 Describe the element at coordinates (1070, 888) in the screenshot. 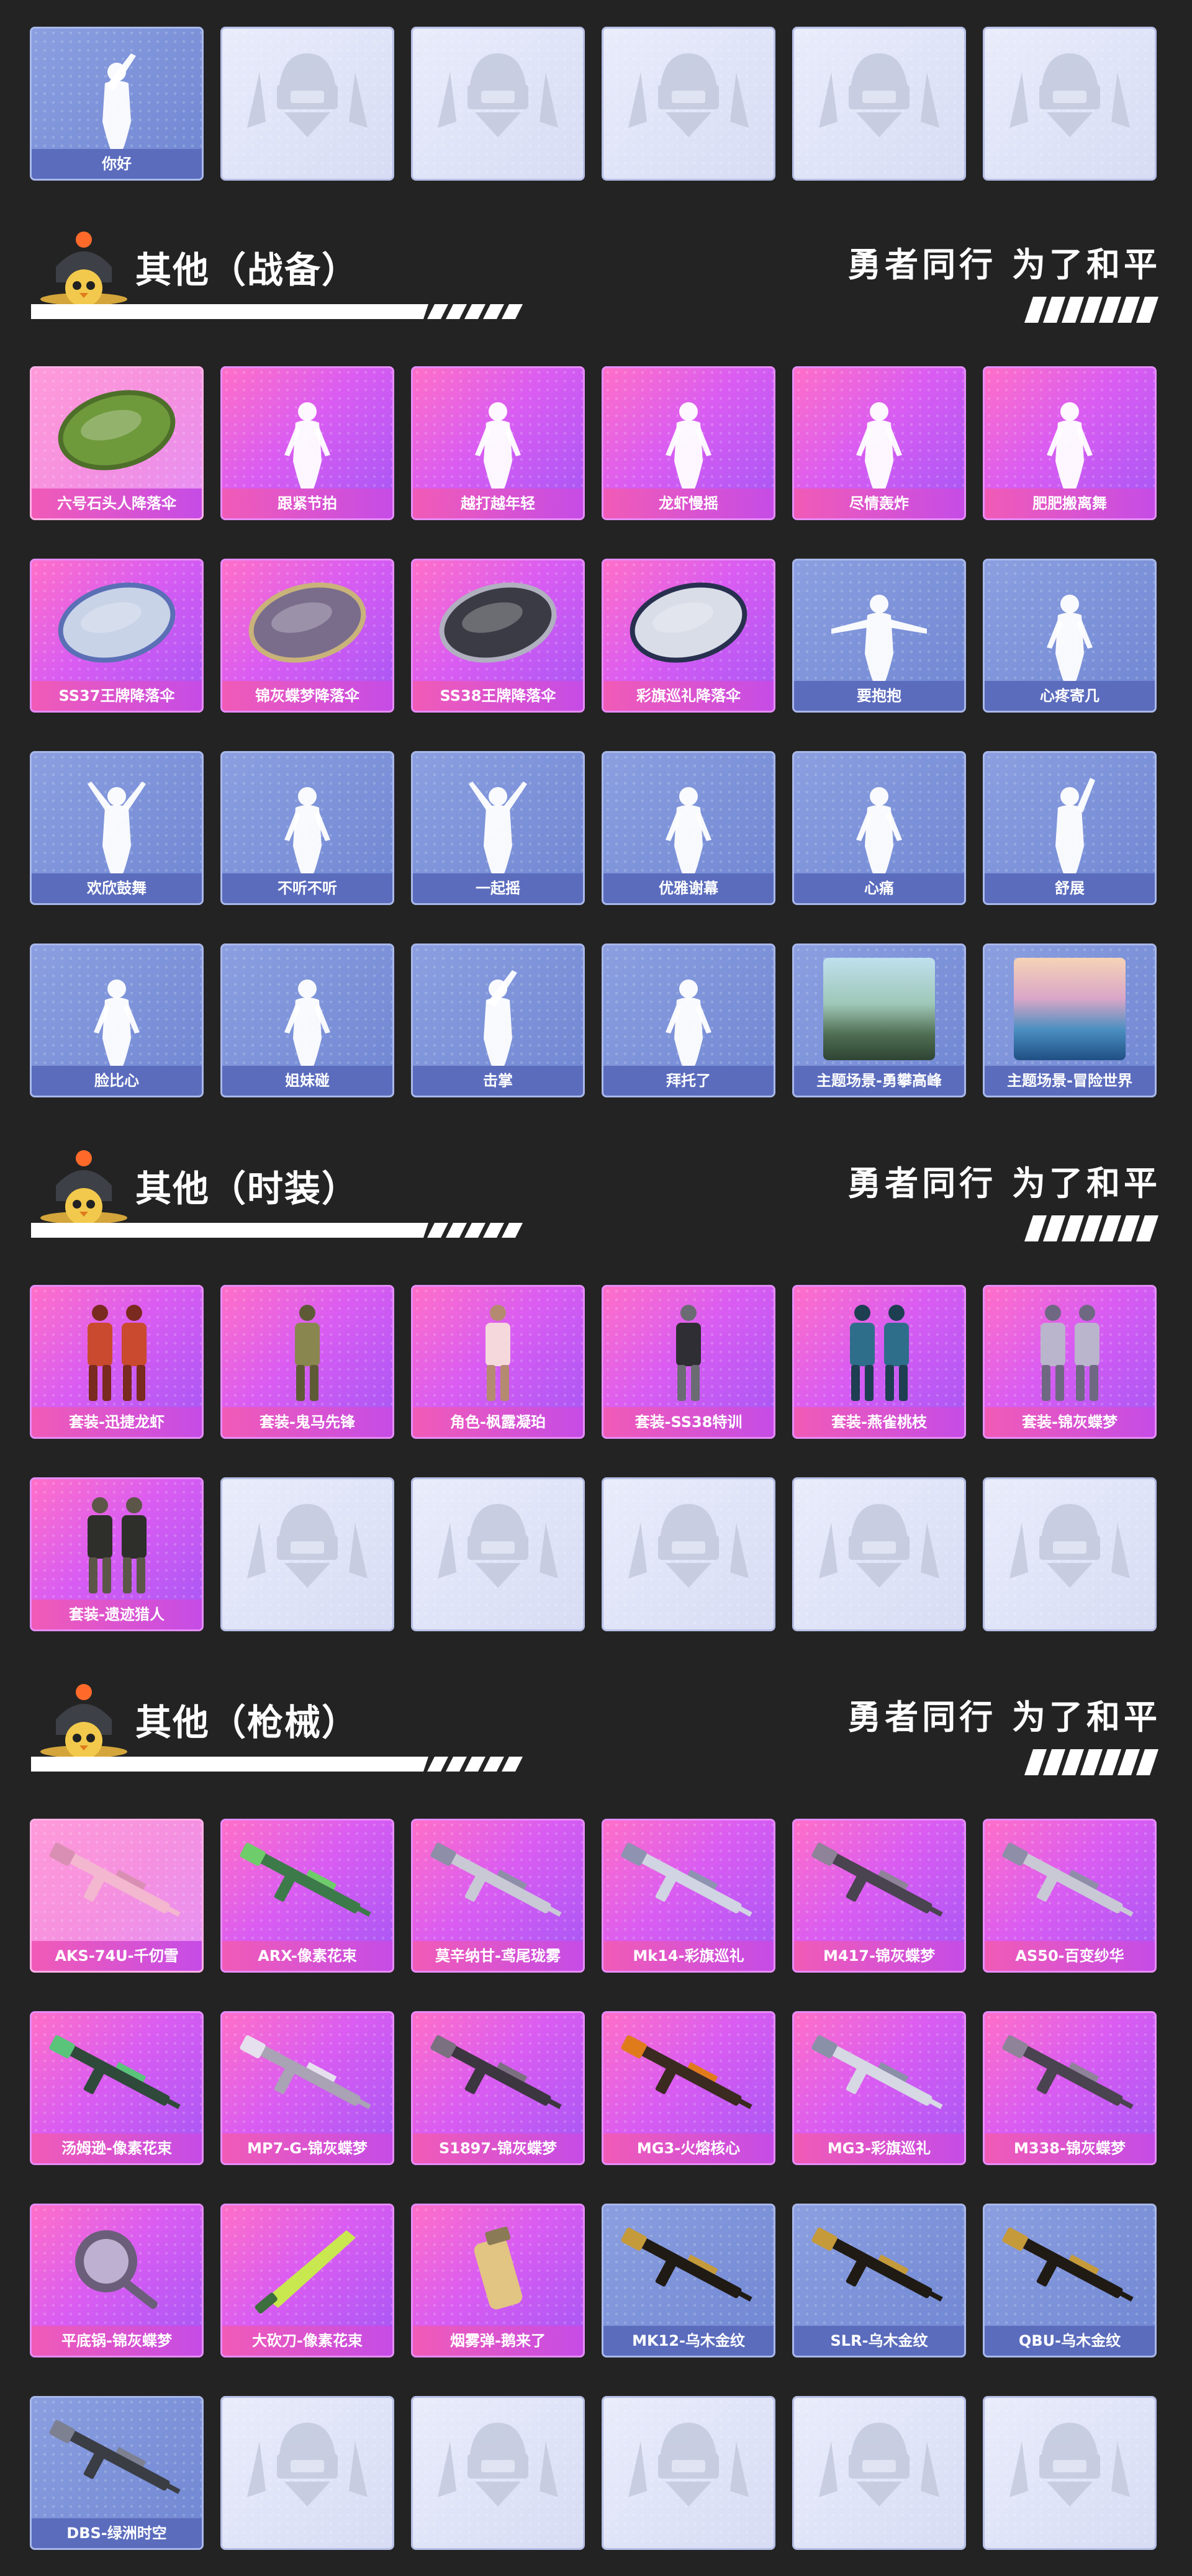

I see `card-label: 舒展` at that location.